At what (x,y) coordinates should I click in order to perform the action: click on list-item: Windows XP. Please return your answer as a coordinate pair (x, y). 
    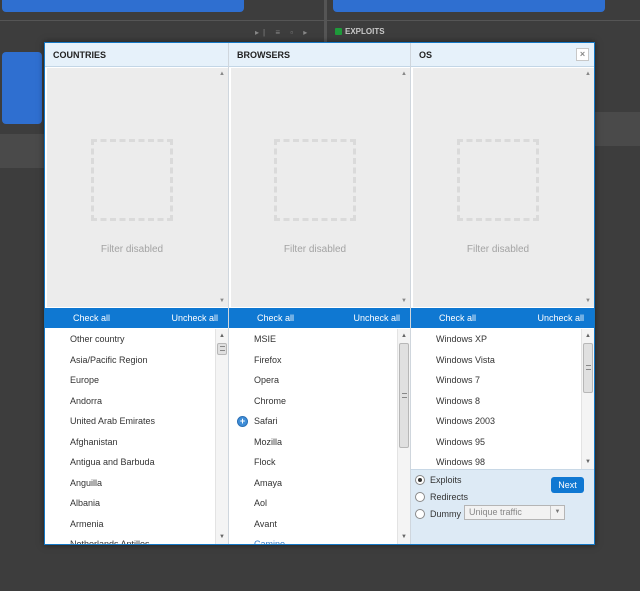
    Looking at the image, I should click on (496, 339).